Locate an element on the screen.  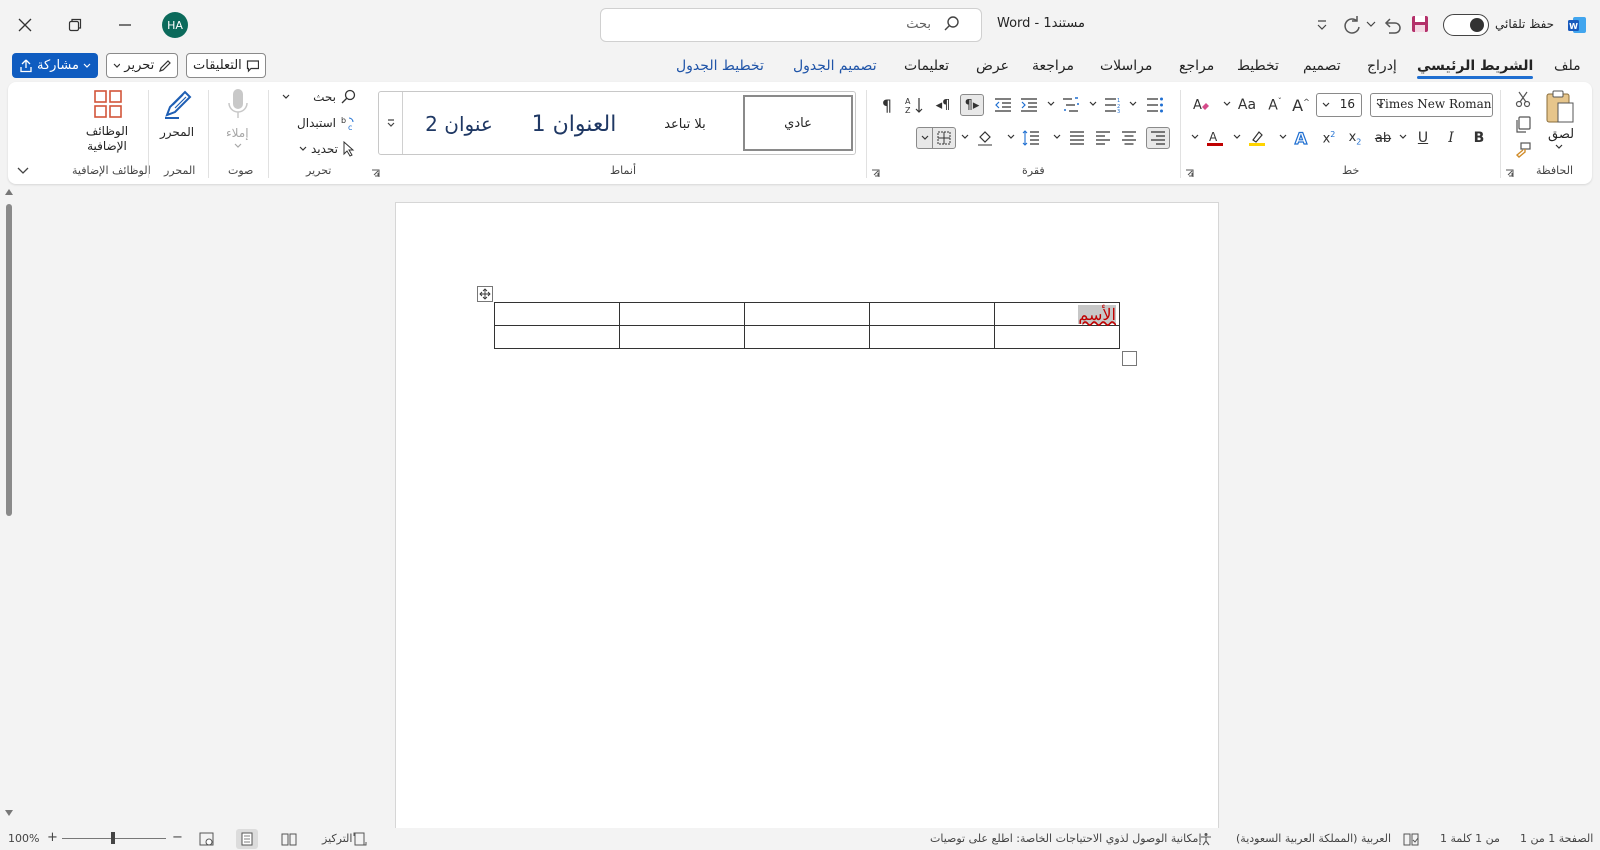
paste-button is located at coordinates (1560, 107).